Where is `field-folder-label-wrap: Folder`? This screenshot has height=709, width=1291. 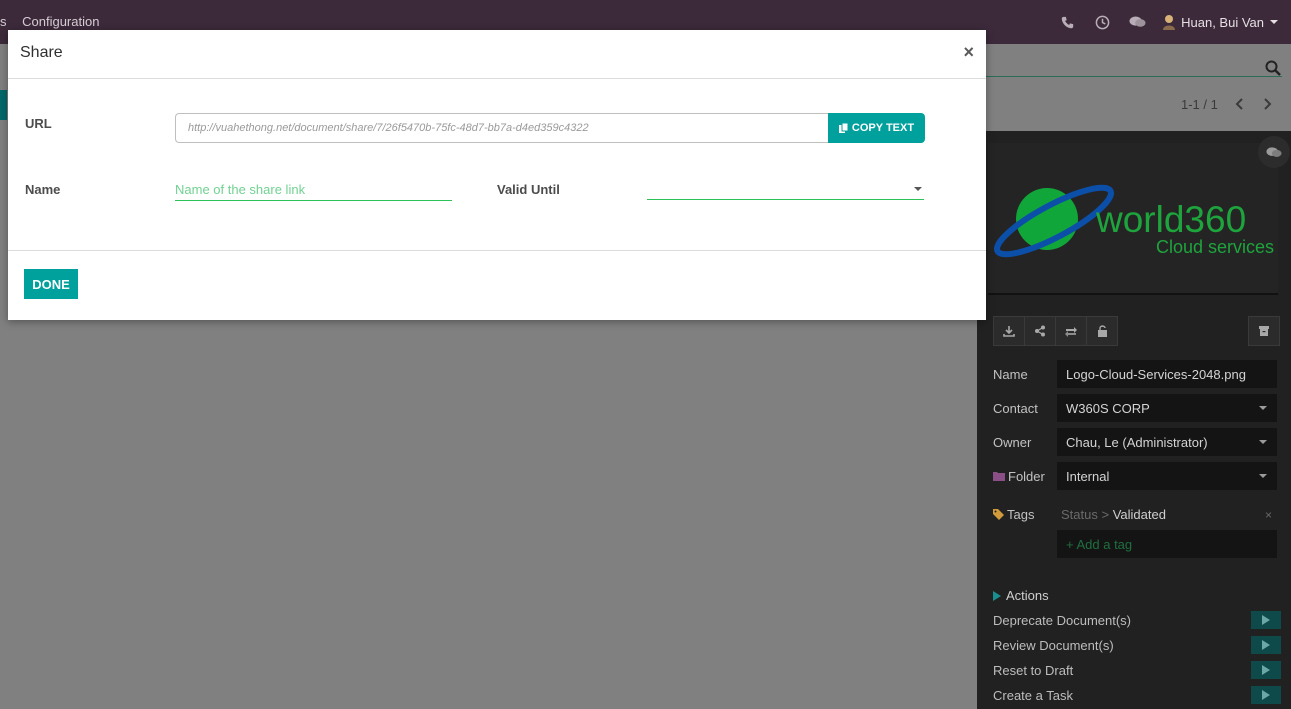
field-folder-label-wrap: Folder is located at coordinates (1025, 476).